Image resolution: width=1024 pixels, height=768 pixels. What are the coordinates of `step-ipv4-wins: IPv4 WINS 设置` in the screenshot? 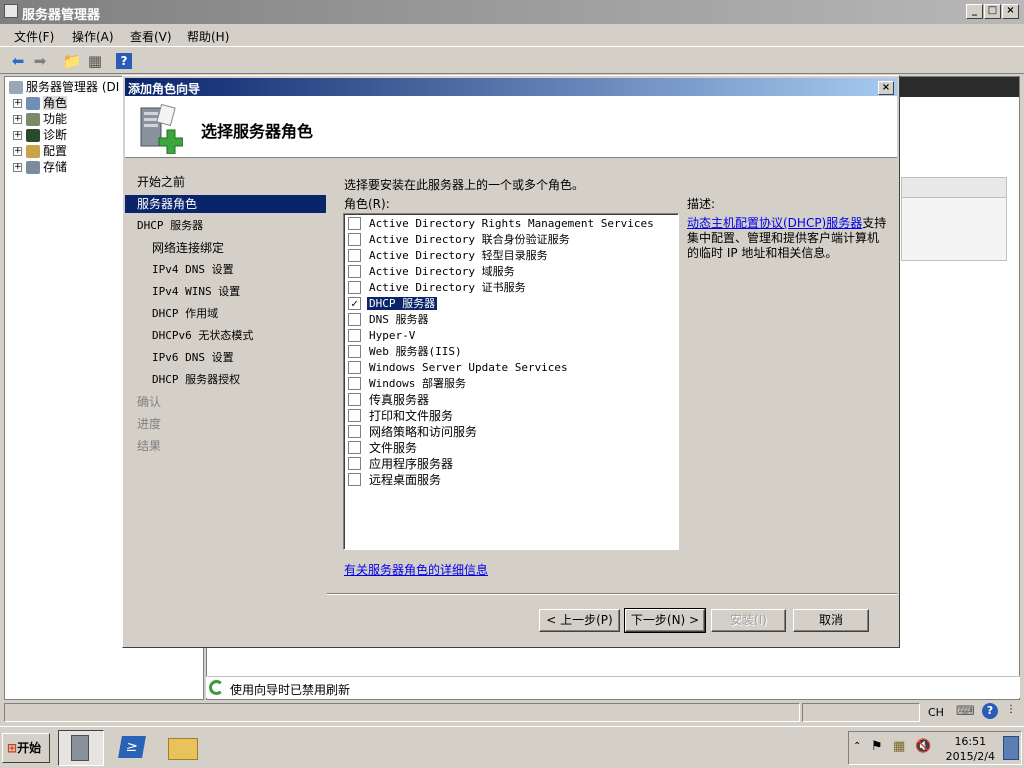 It's located at (225, 292).